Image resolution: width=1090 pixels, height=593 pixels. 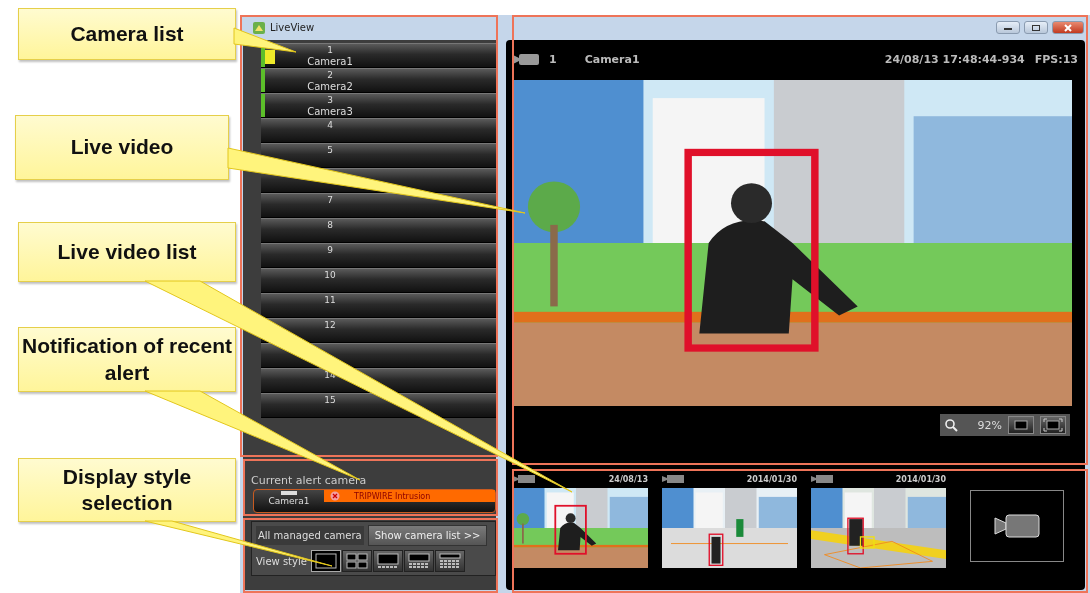 I want to click on camera-slot: 10, so click(x=378, y=280).